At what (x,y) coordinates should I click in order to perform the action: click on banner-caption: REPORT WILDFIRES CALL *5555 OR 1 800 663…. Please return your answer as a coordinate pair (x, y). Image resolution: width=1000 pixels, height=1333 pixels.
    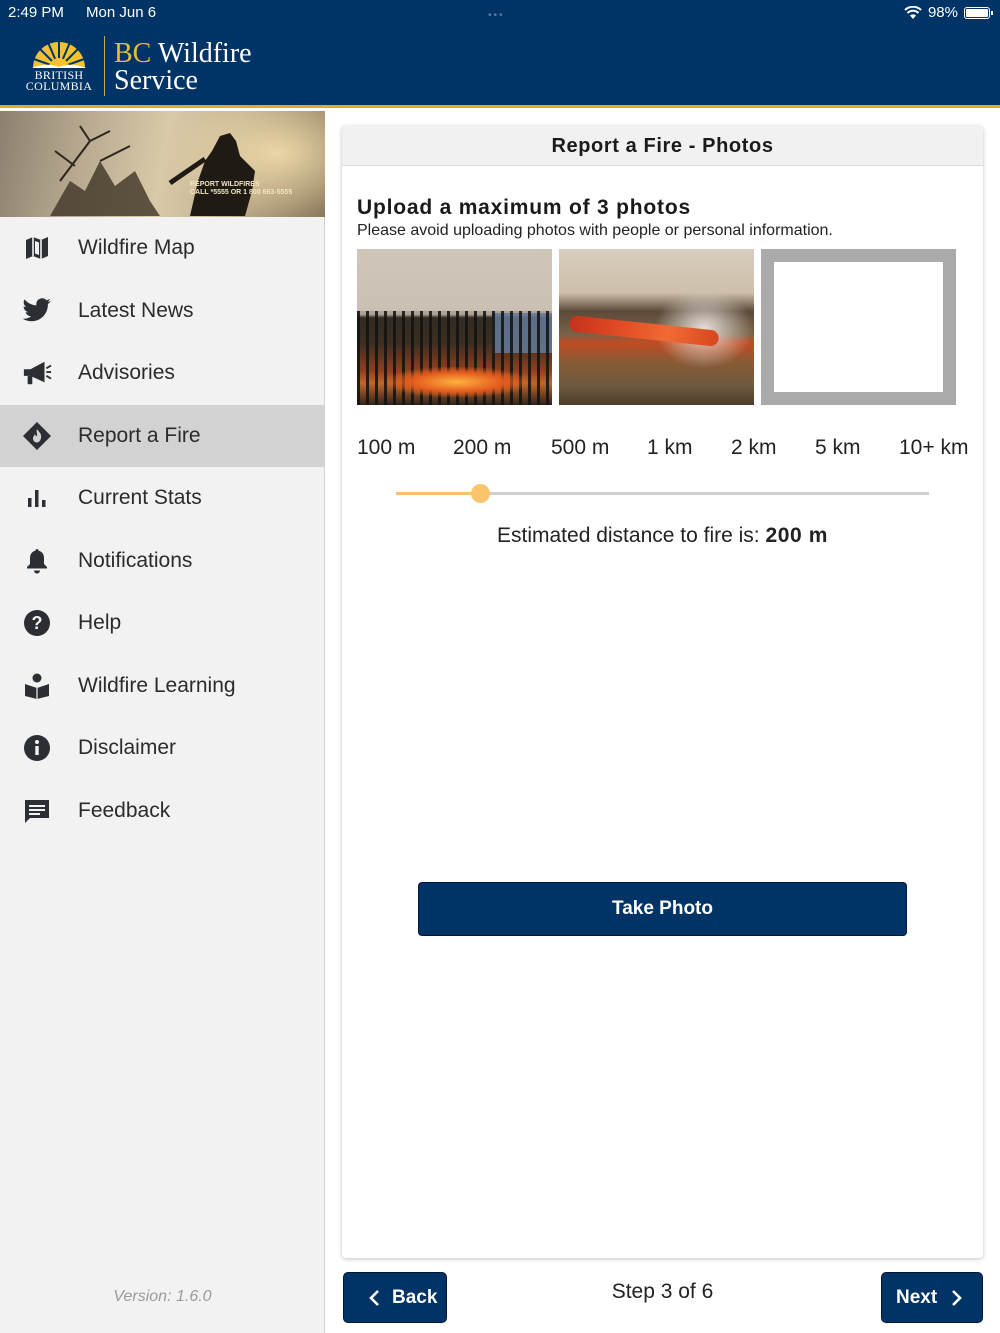
    Looking at the image, I should click on (241, 188).